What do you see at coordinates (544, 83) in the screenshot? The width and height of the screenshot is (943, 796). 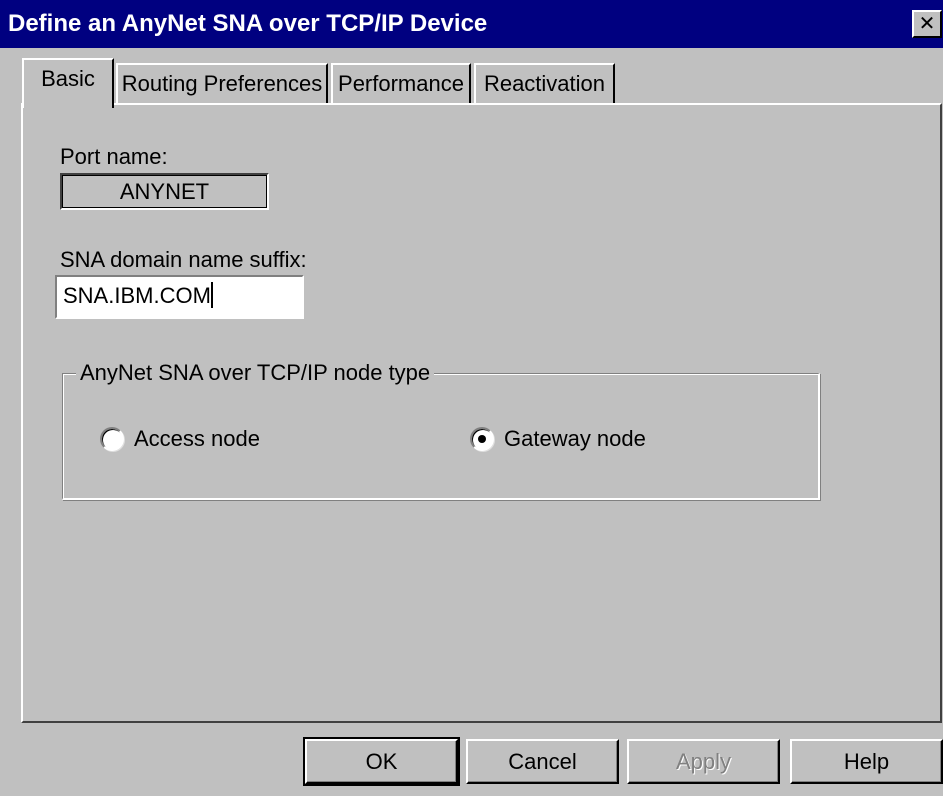 I see `tab-reactivation: Reactivation` at bounding box center [544, 83].